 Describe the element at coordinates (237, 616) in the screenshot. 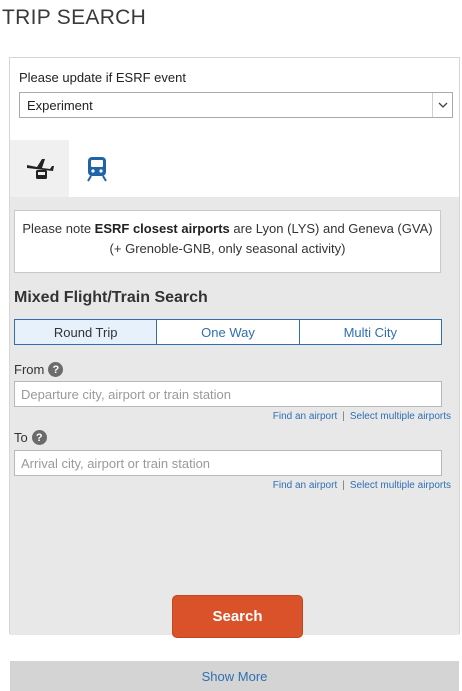

I see `search-button: Search` at that location.